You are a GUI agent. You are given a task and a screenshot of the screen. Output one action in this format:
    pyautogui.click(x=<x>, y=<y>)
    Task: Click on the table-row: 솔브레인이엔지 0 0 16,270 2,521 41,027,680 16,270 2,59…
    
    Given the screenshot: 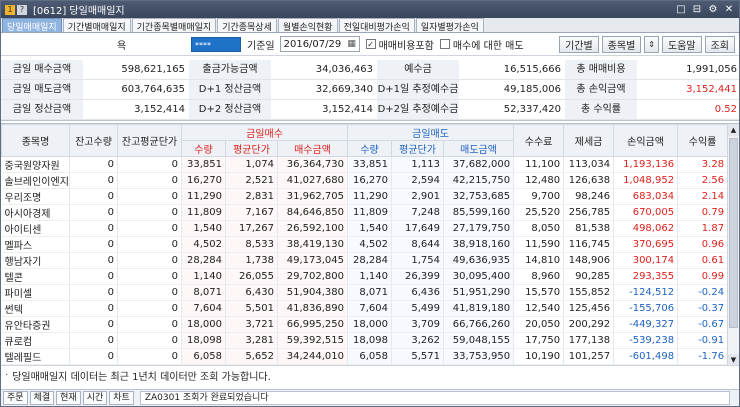 What is the action you would take?
    pyautogui.click(x=365, y=180)
    